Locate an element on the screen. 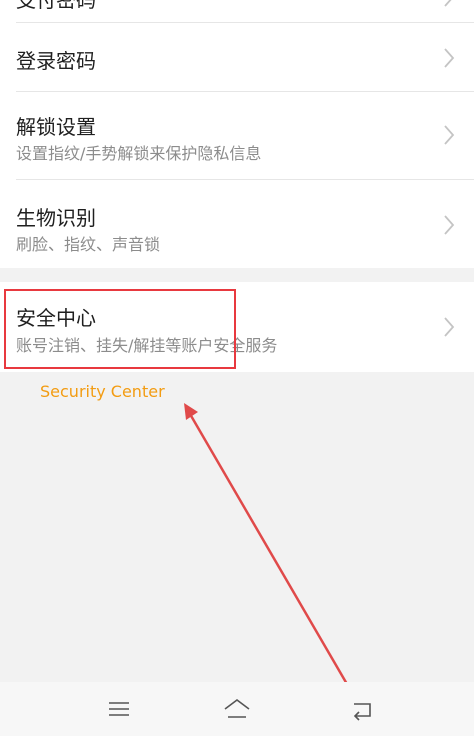 Image resolution: width=474 pixels, height=736 pixels. settings-group-security: 安全中心 账号注销、挂失/解挂等账户安全服务 is located at coordinates (237, 327).